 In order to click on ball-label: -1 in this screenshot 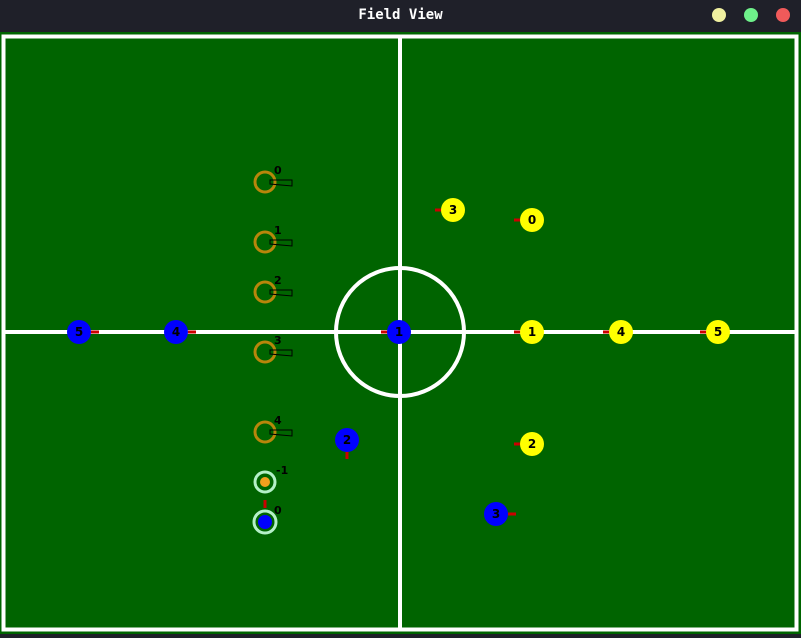, I will do `click(282, 470)`.